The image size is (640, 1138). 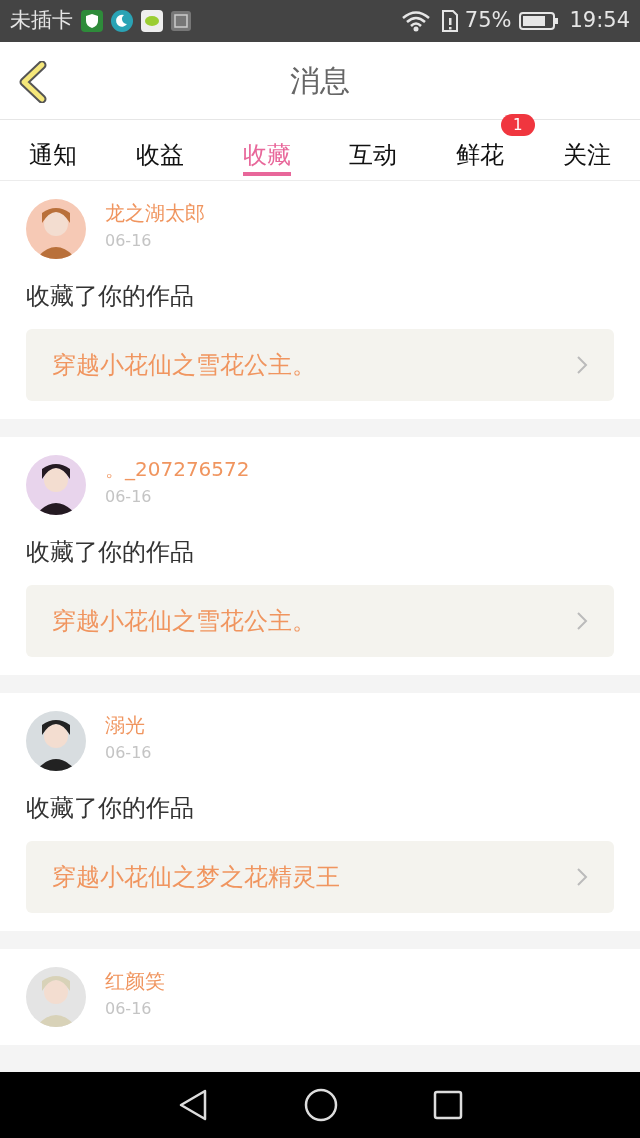 I want to click on home-nav-icon, so click(x=321, y=1105).